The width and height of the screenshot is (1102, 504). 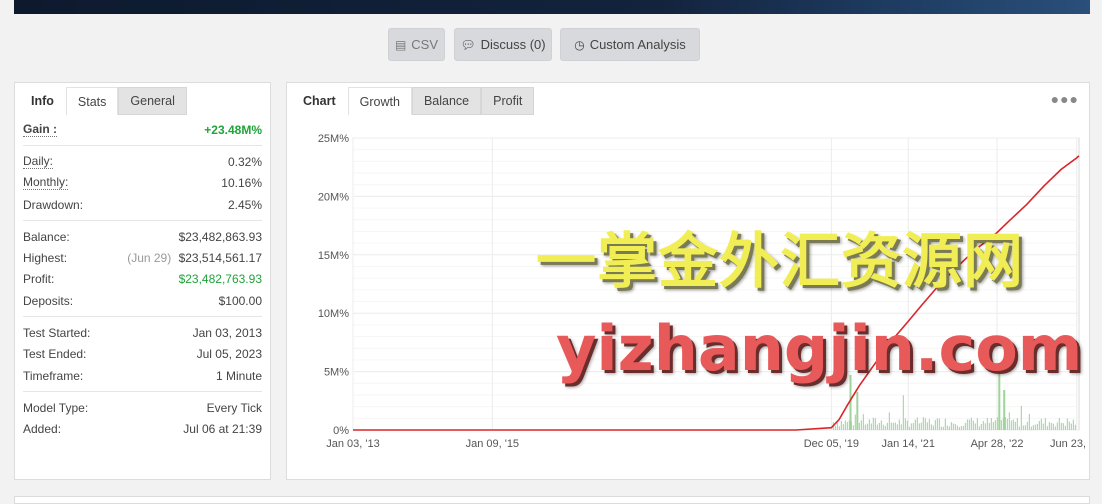 What do you see at coordinates (333, 314) in the screenshot?
I see `y-tick-label: 10M%` at bounding box center [333, 314].